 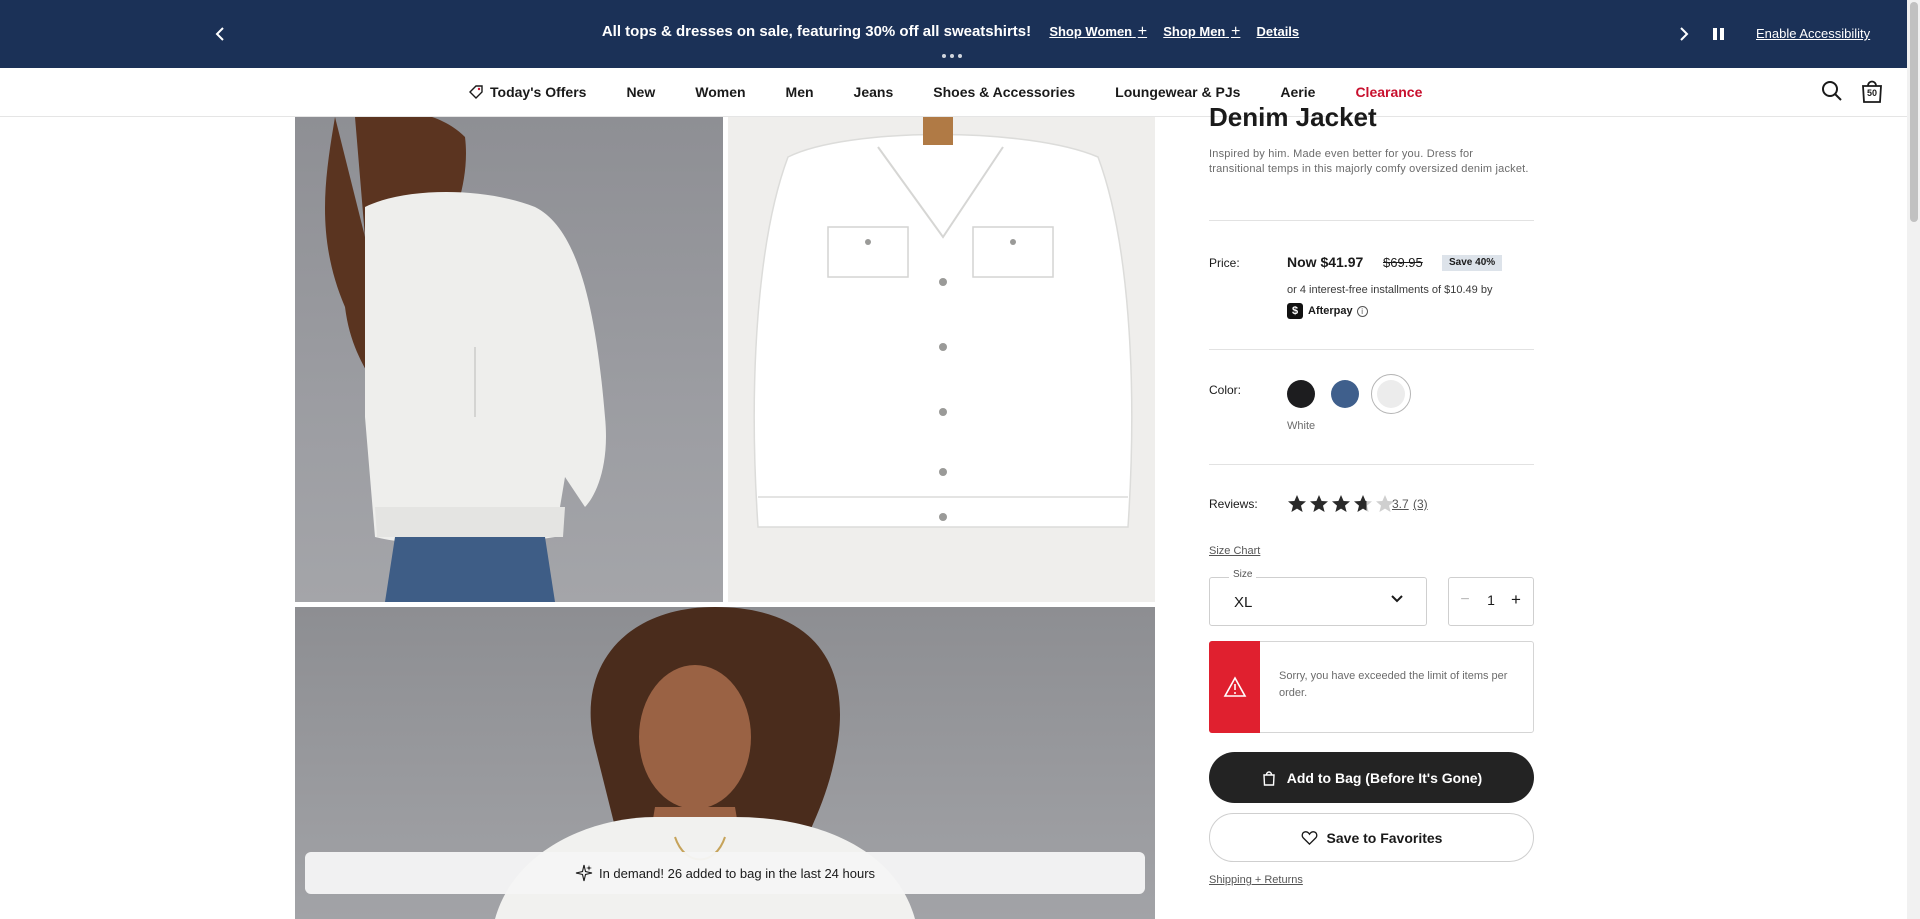 I want to click on nav-item-new: New, so click(x=640, y=92).